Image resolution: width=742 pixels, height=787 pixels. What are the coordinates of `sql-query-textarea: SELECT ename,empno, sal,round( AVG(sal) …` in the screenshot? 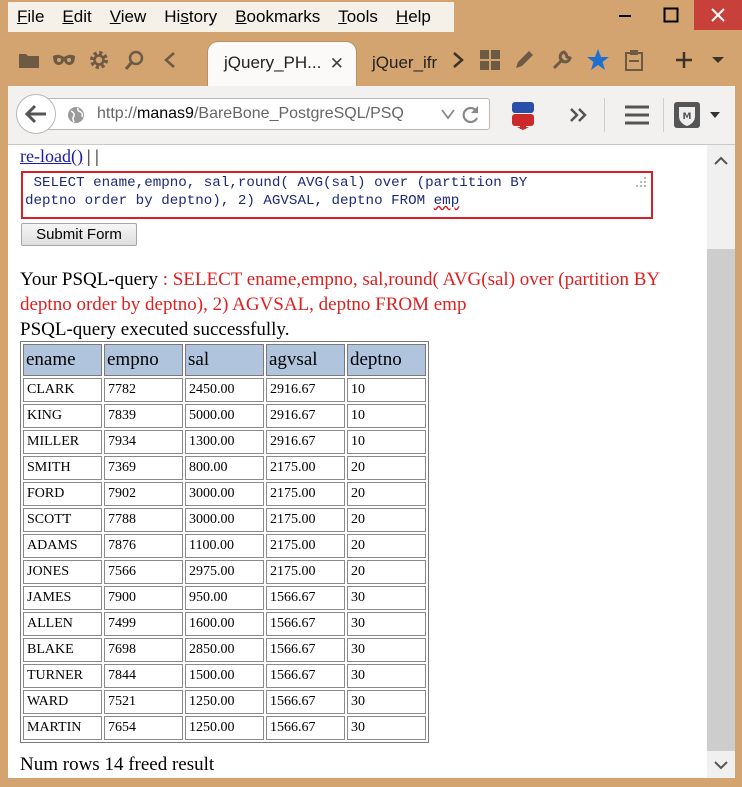 It's located at (337, 195).